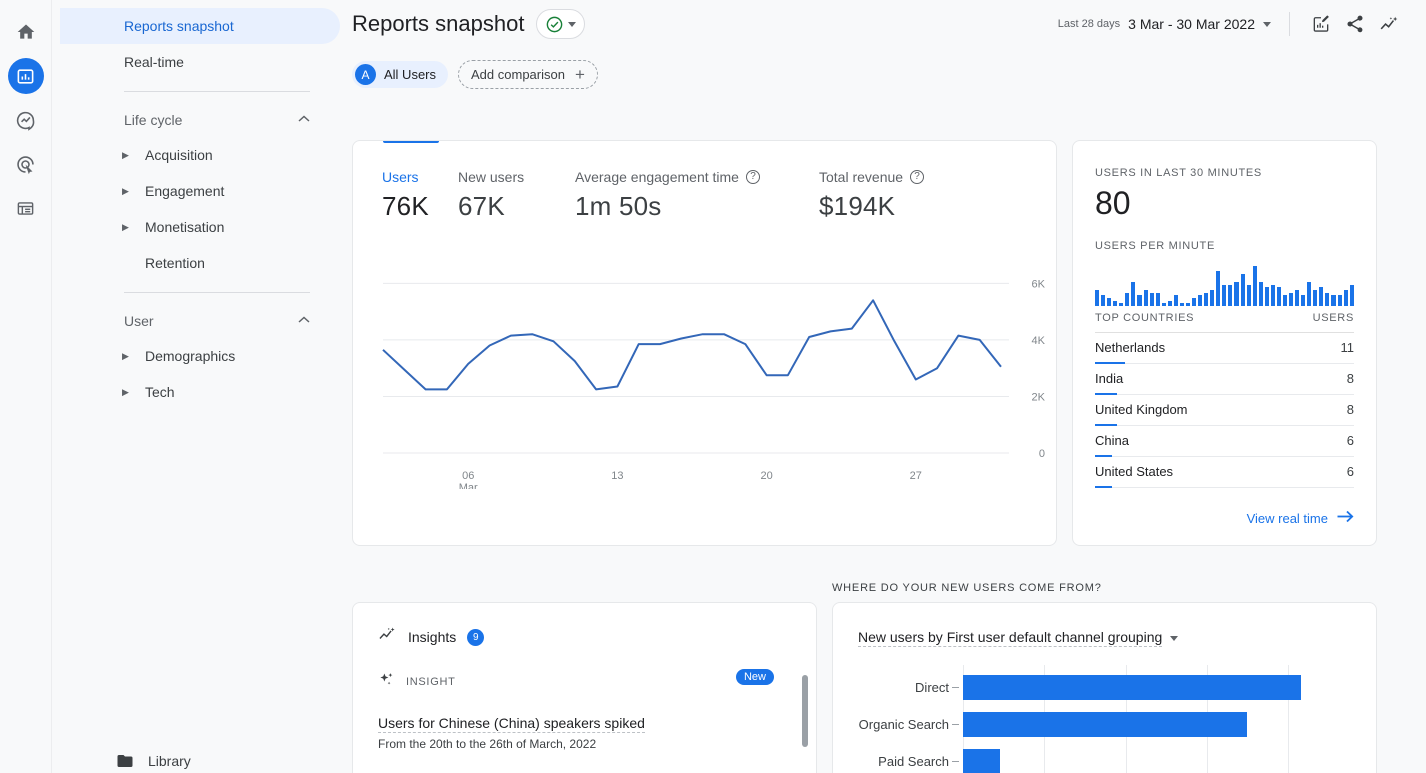  Describe the element at coordinates (1350, 378) in the screenshot. I see `country-users: 8` at that location.